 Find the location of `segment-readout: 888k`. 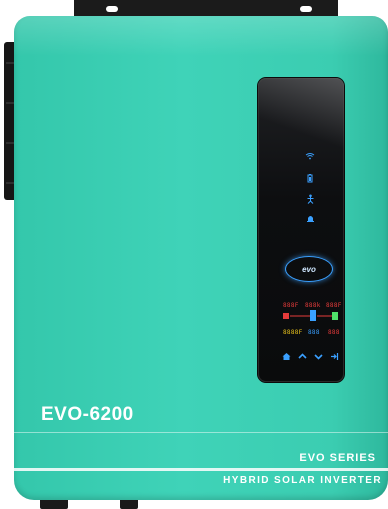

segment-readout: 888k is located at coordinates (313, 305).